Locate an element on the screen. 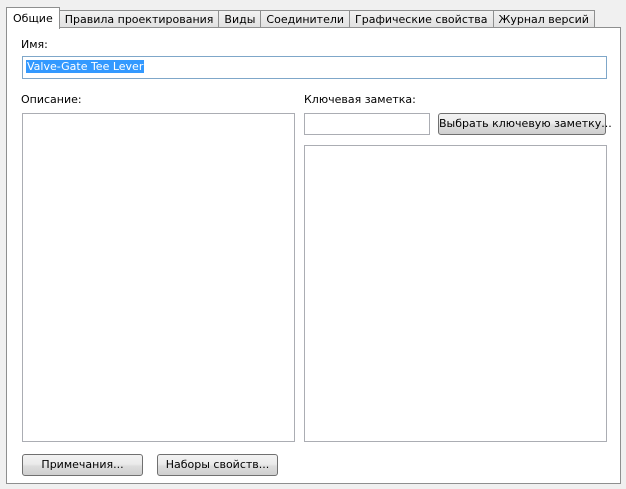 The height and width of the screenshot is (489, 626). name-input-value: Valve-Gate Tee Lever is located at coordinates (85, 66).